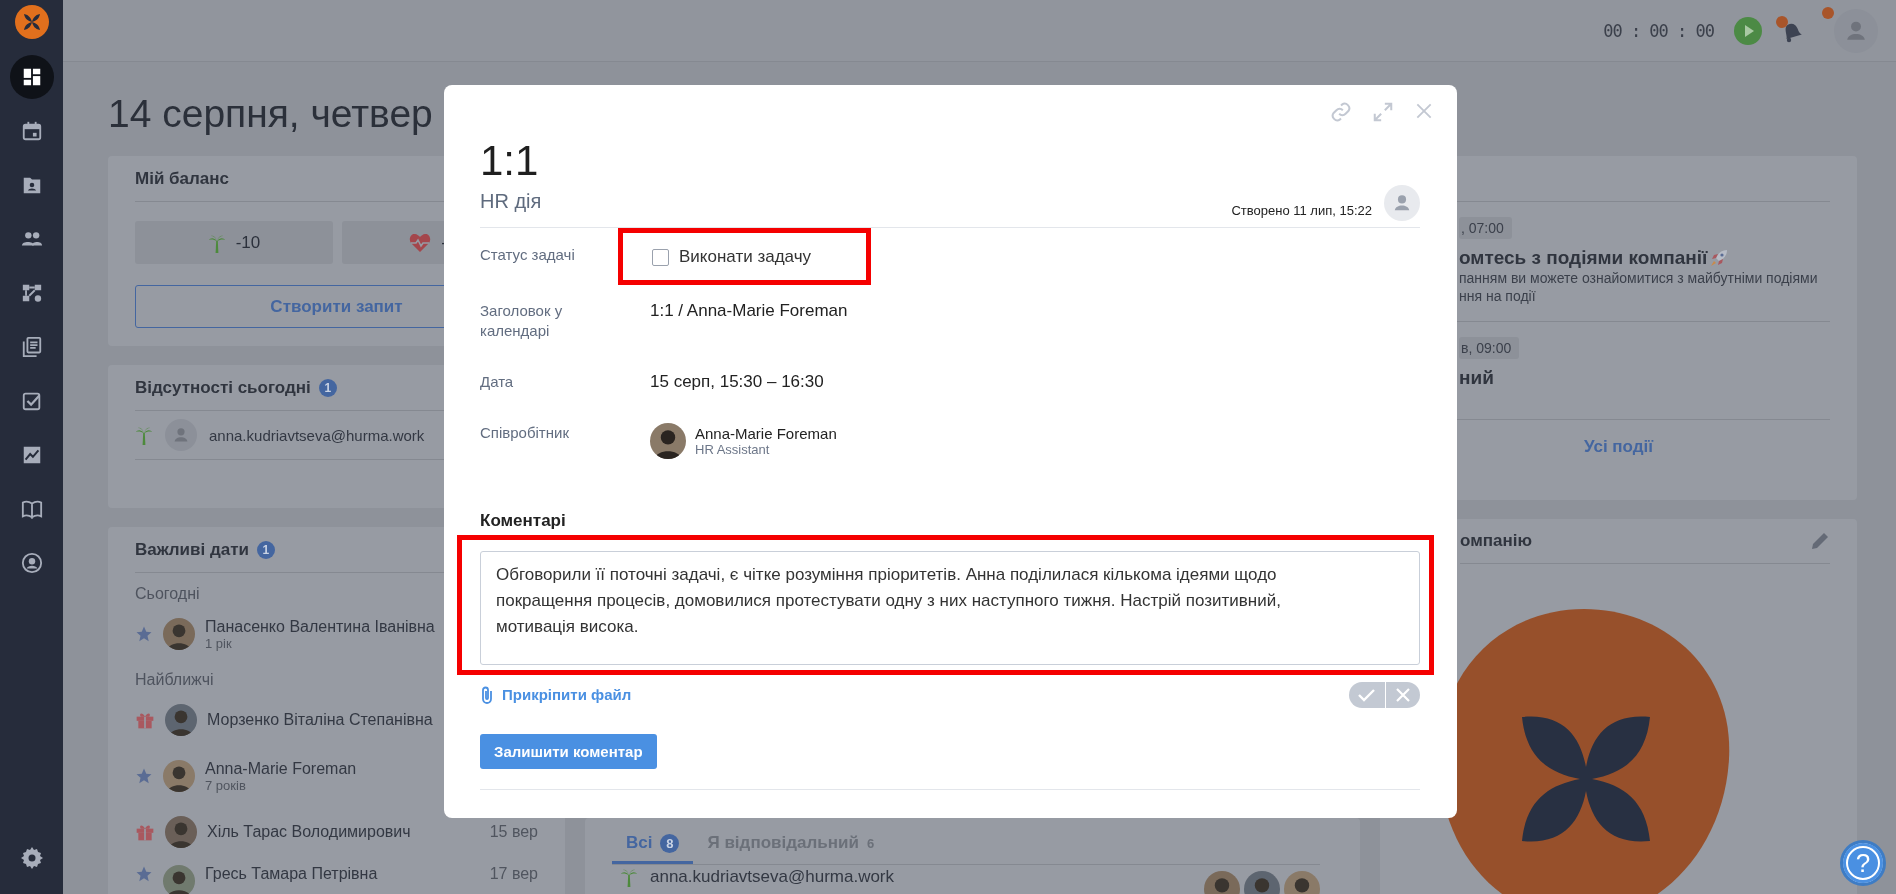 The width and height of the screenshot is (1896, 894). Describe the element at coordinates (509, 161) in the screenshot. I see `dialog-title: 1:1` at that location.